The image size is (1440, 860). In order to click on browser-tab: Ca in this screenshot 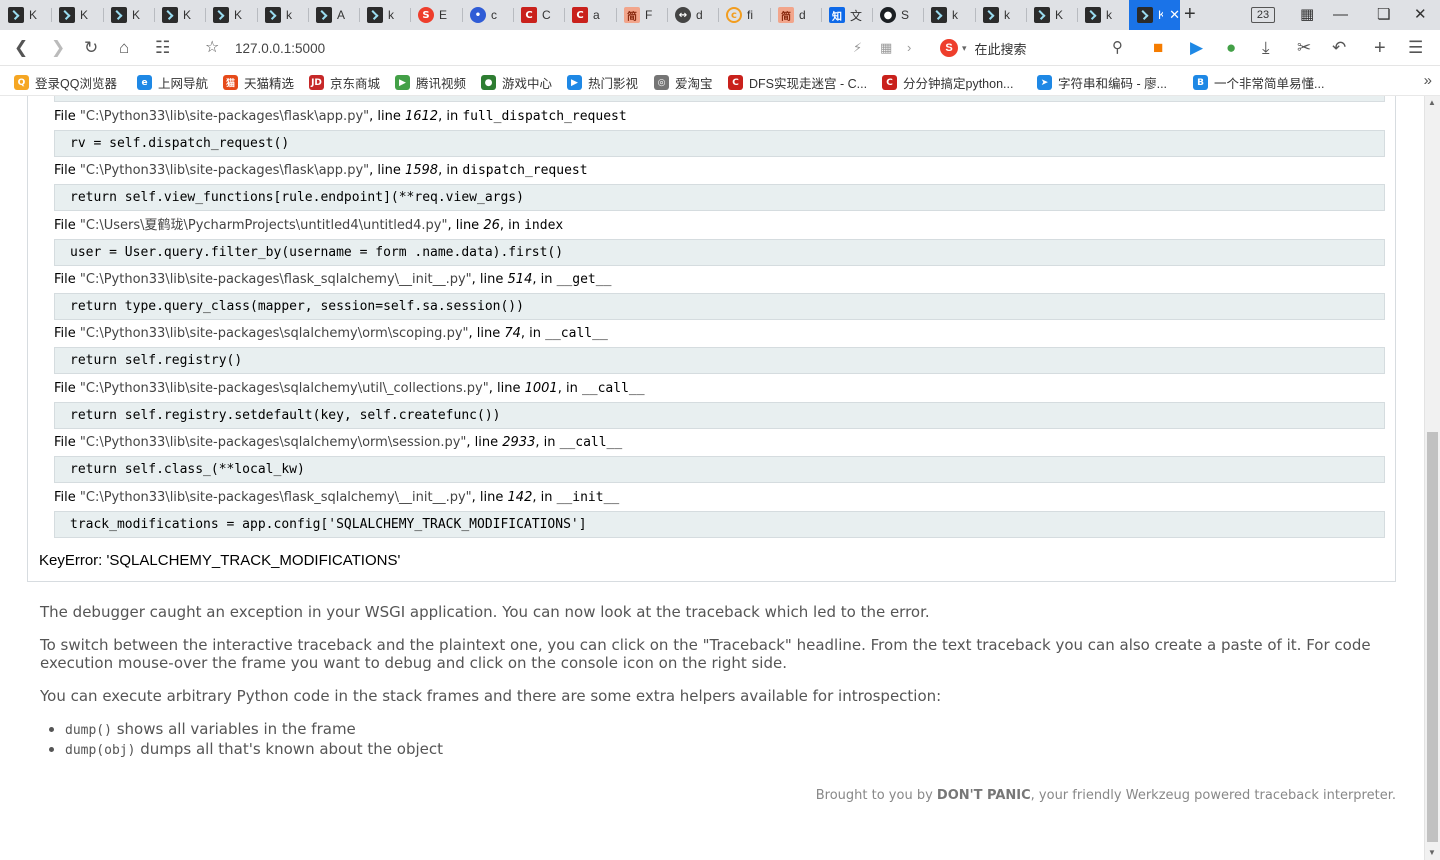, I will do `click(589, 15)`.